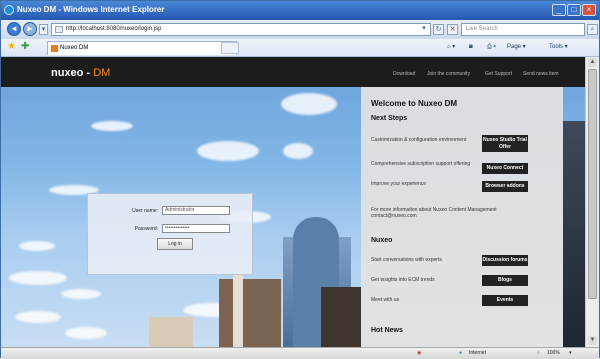  Describe the element at coordinates (505, 280) in the screenshot. I see `blogs-button: Blogs` at that location.